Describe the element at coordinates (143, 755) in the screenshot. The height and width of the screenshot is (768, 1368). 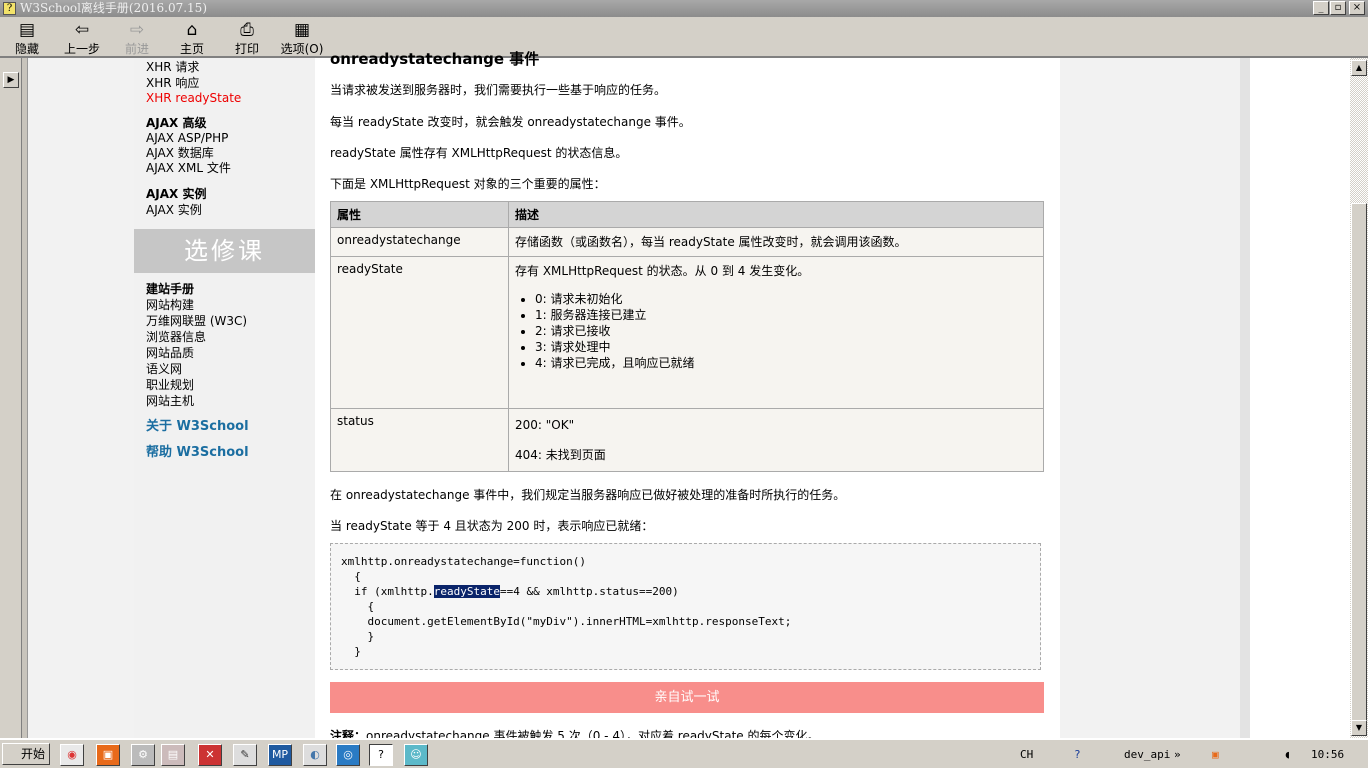
I see `settings-gear-icon: ⚙` at that location.